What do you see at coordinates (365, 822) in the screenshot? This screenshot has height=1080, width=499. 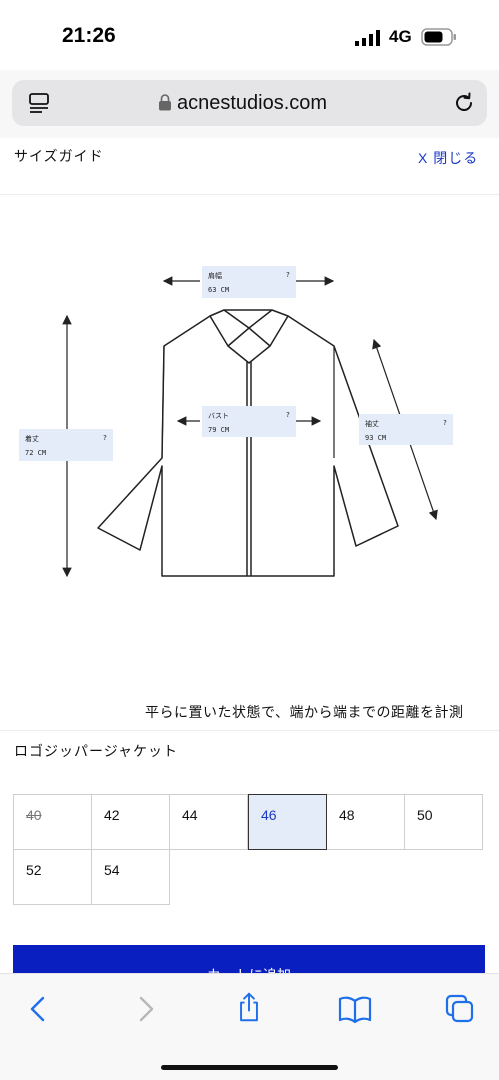 I see `size-option: 48` at bounding box center [365, 822].